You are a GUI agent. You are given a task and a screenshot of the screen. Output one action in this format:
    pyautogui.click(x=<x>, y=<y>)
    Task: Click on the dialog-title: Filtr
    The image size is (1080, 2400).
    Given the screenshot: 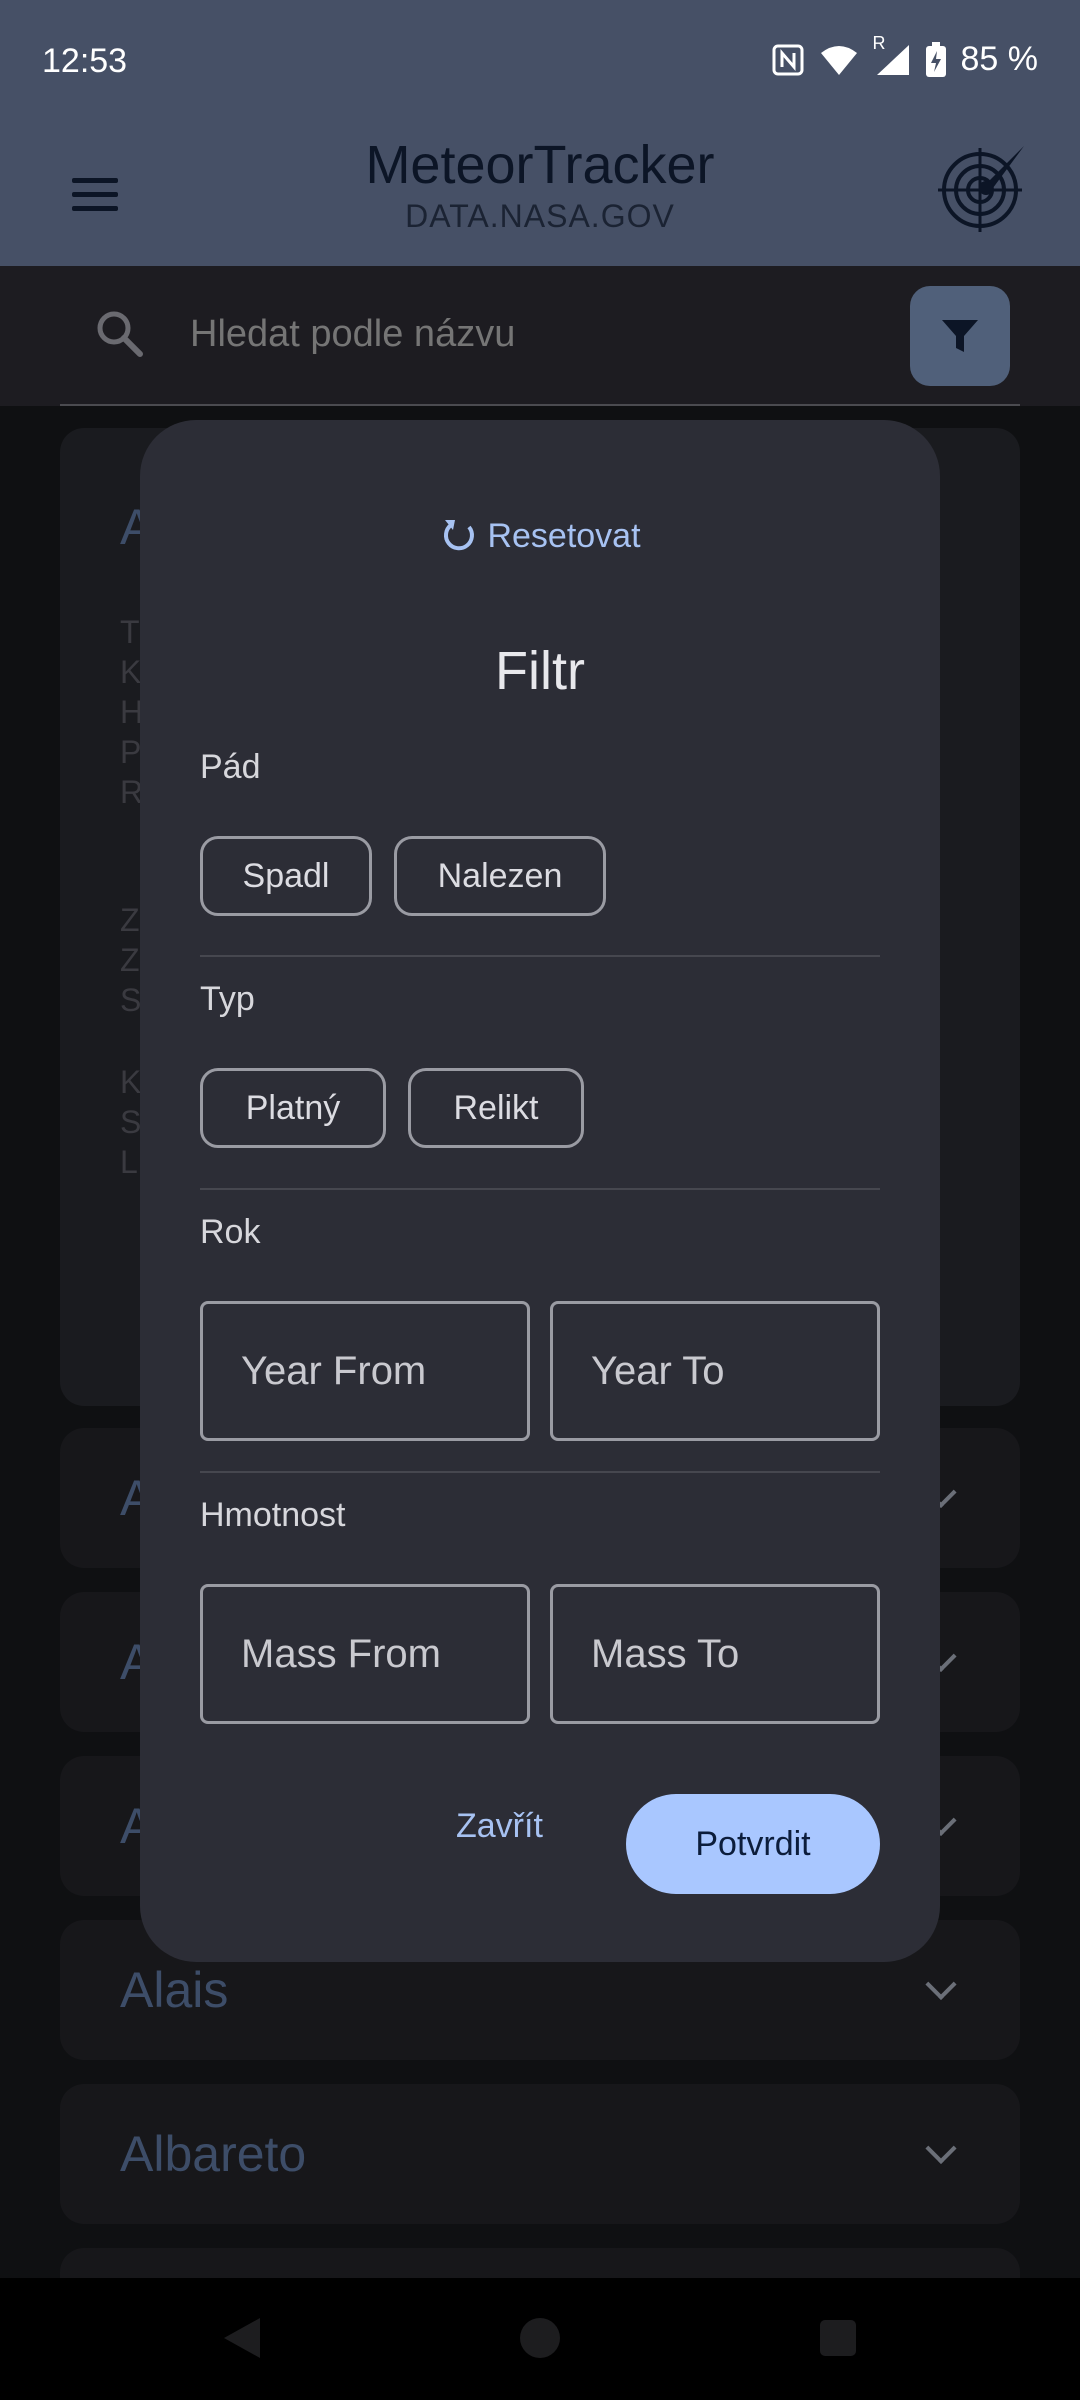 What is the action you would take?
    pyautogui.click(x=540, y=671)
    